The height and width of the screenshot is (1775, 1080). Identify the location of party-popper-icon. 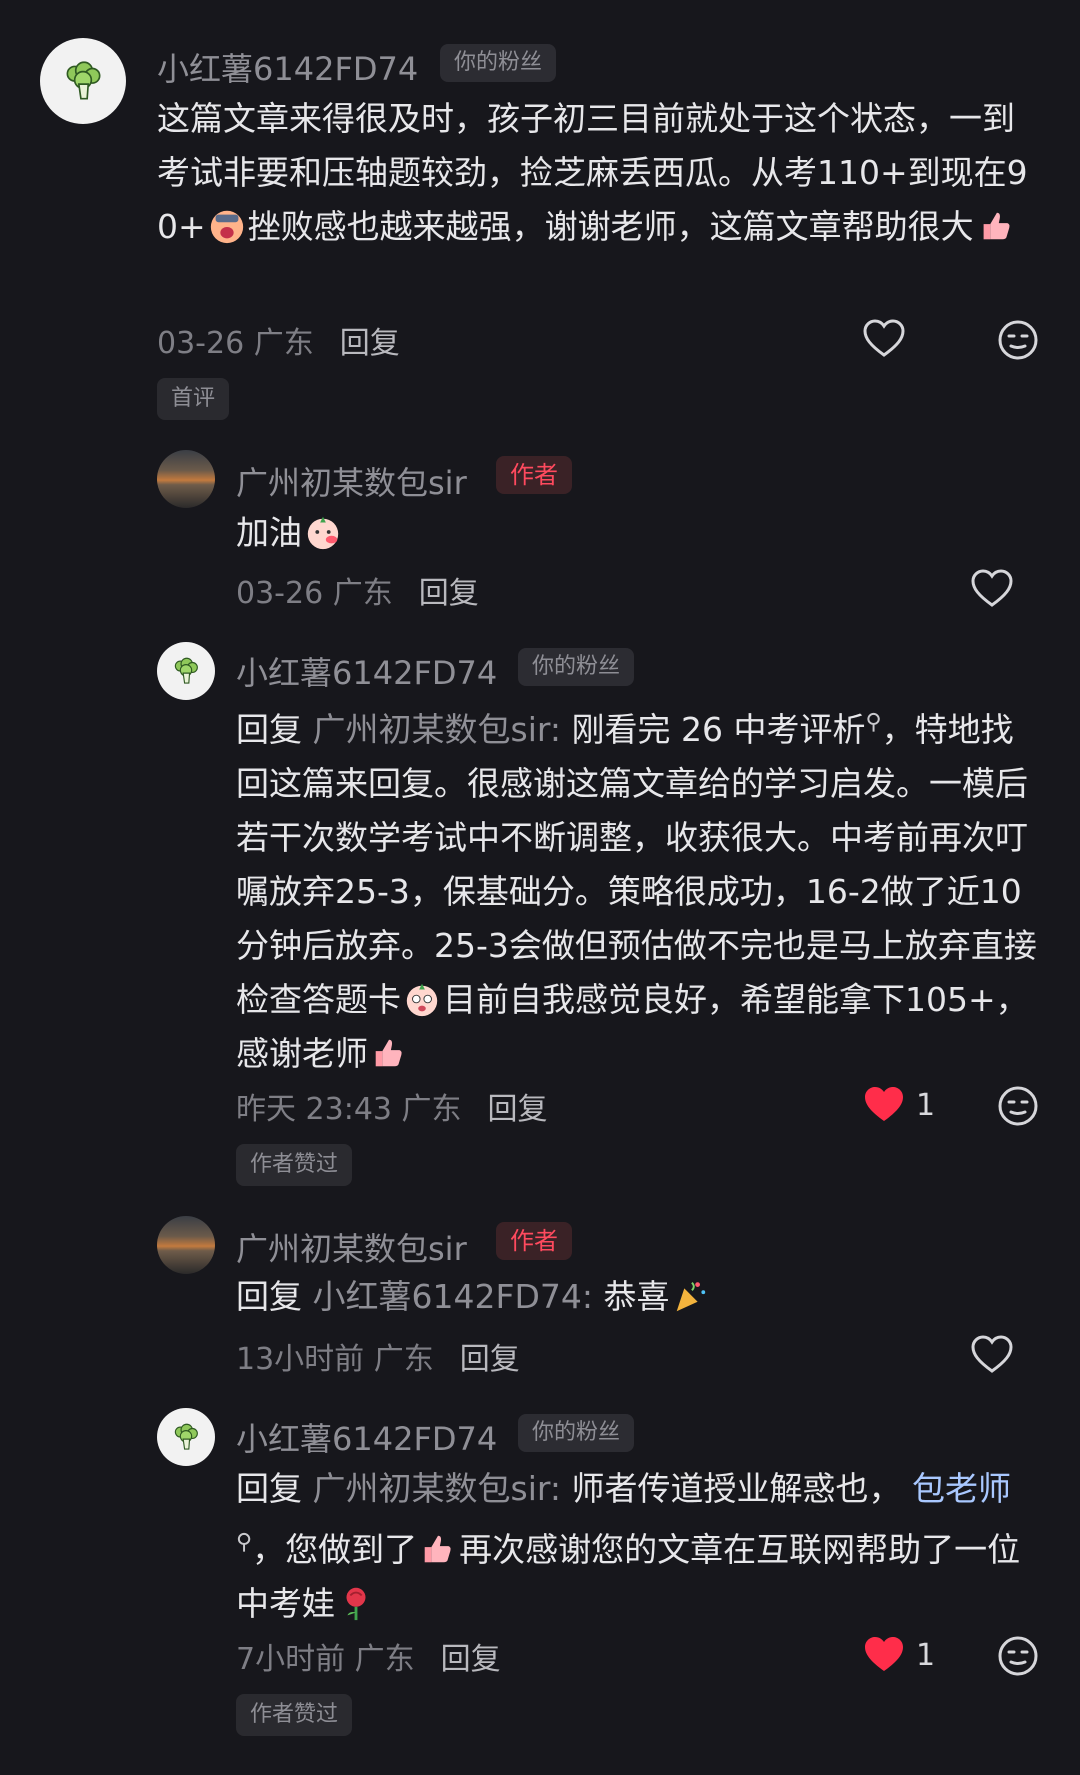
(691, 1297).